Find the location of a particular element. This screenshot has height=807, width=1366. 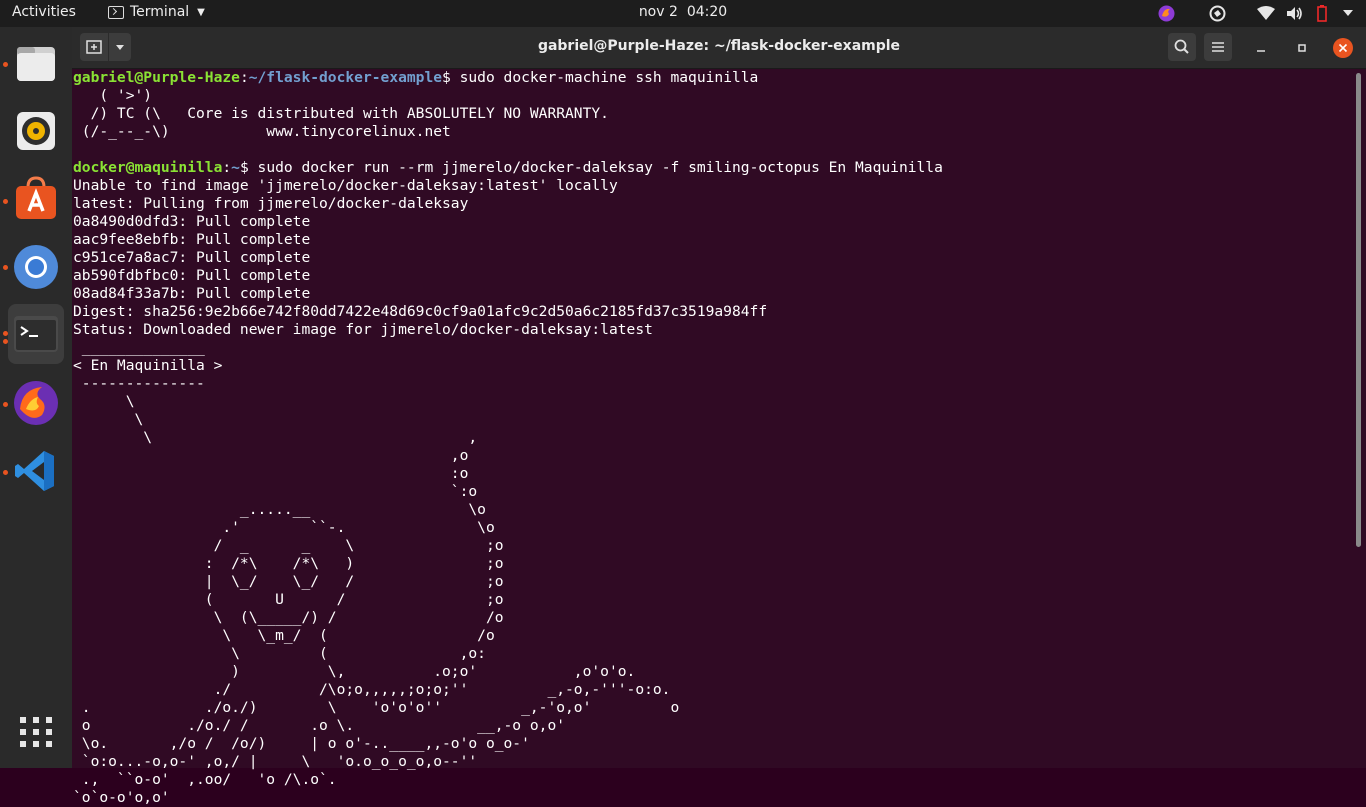

dock-item-firefox is located at coordinates (36, 403).